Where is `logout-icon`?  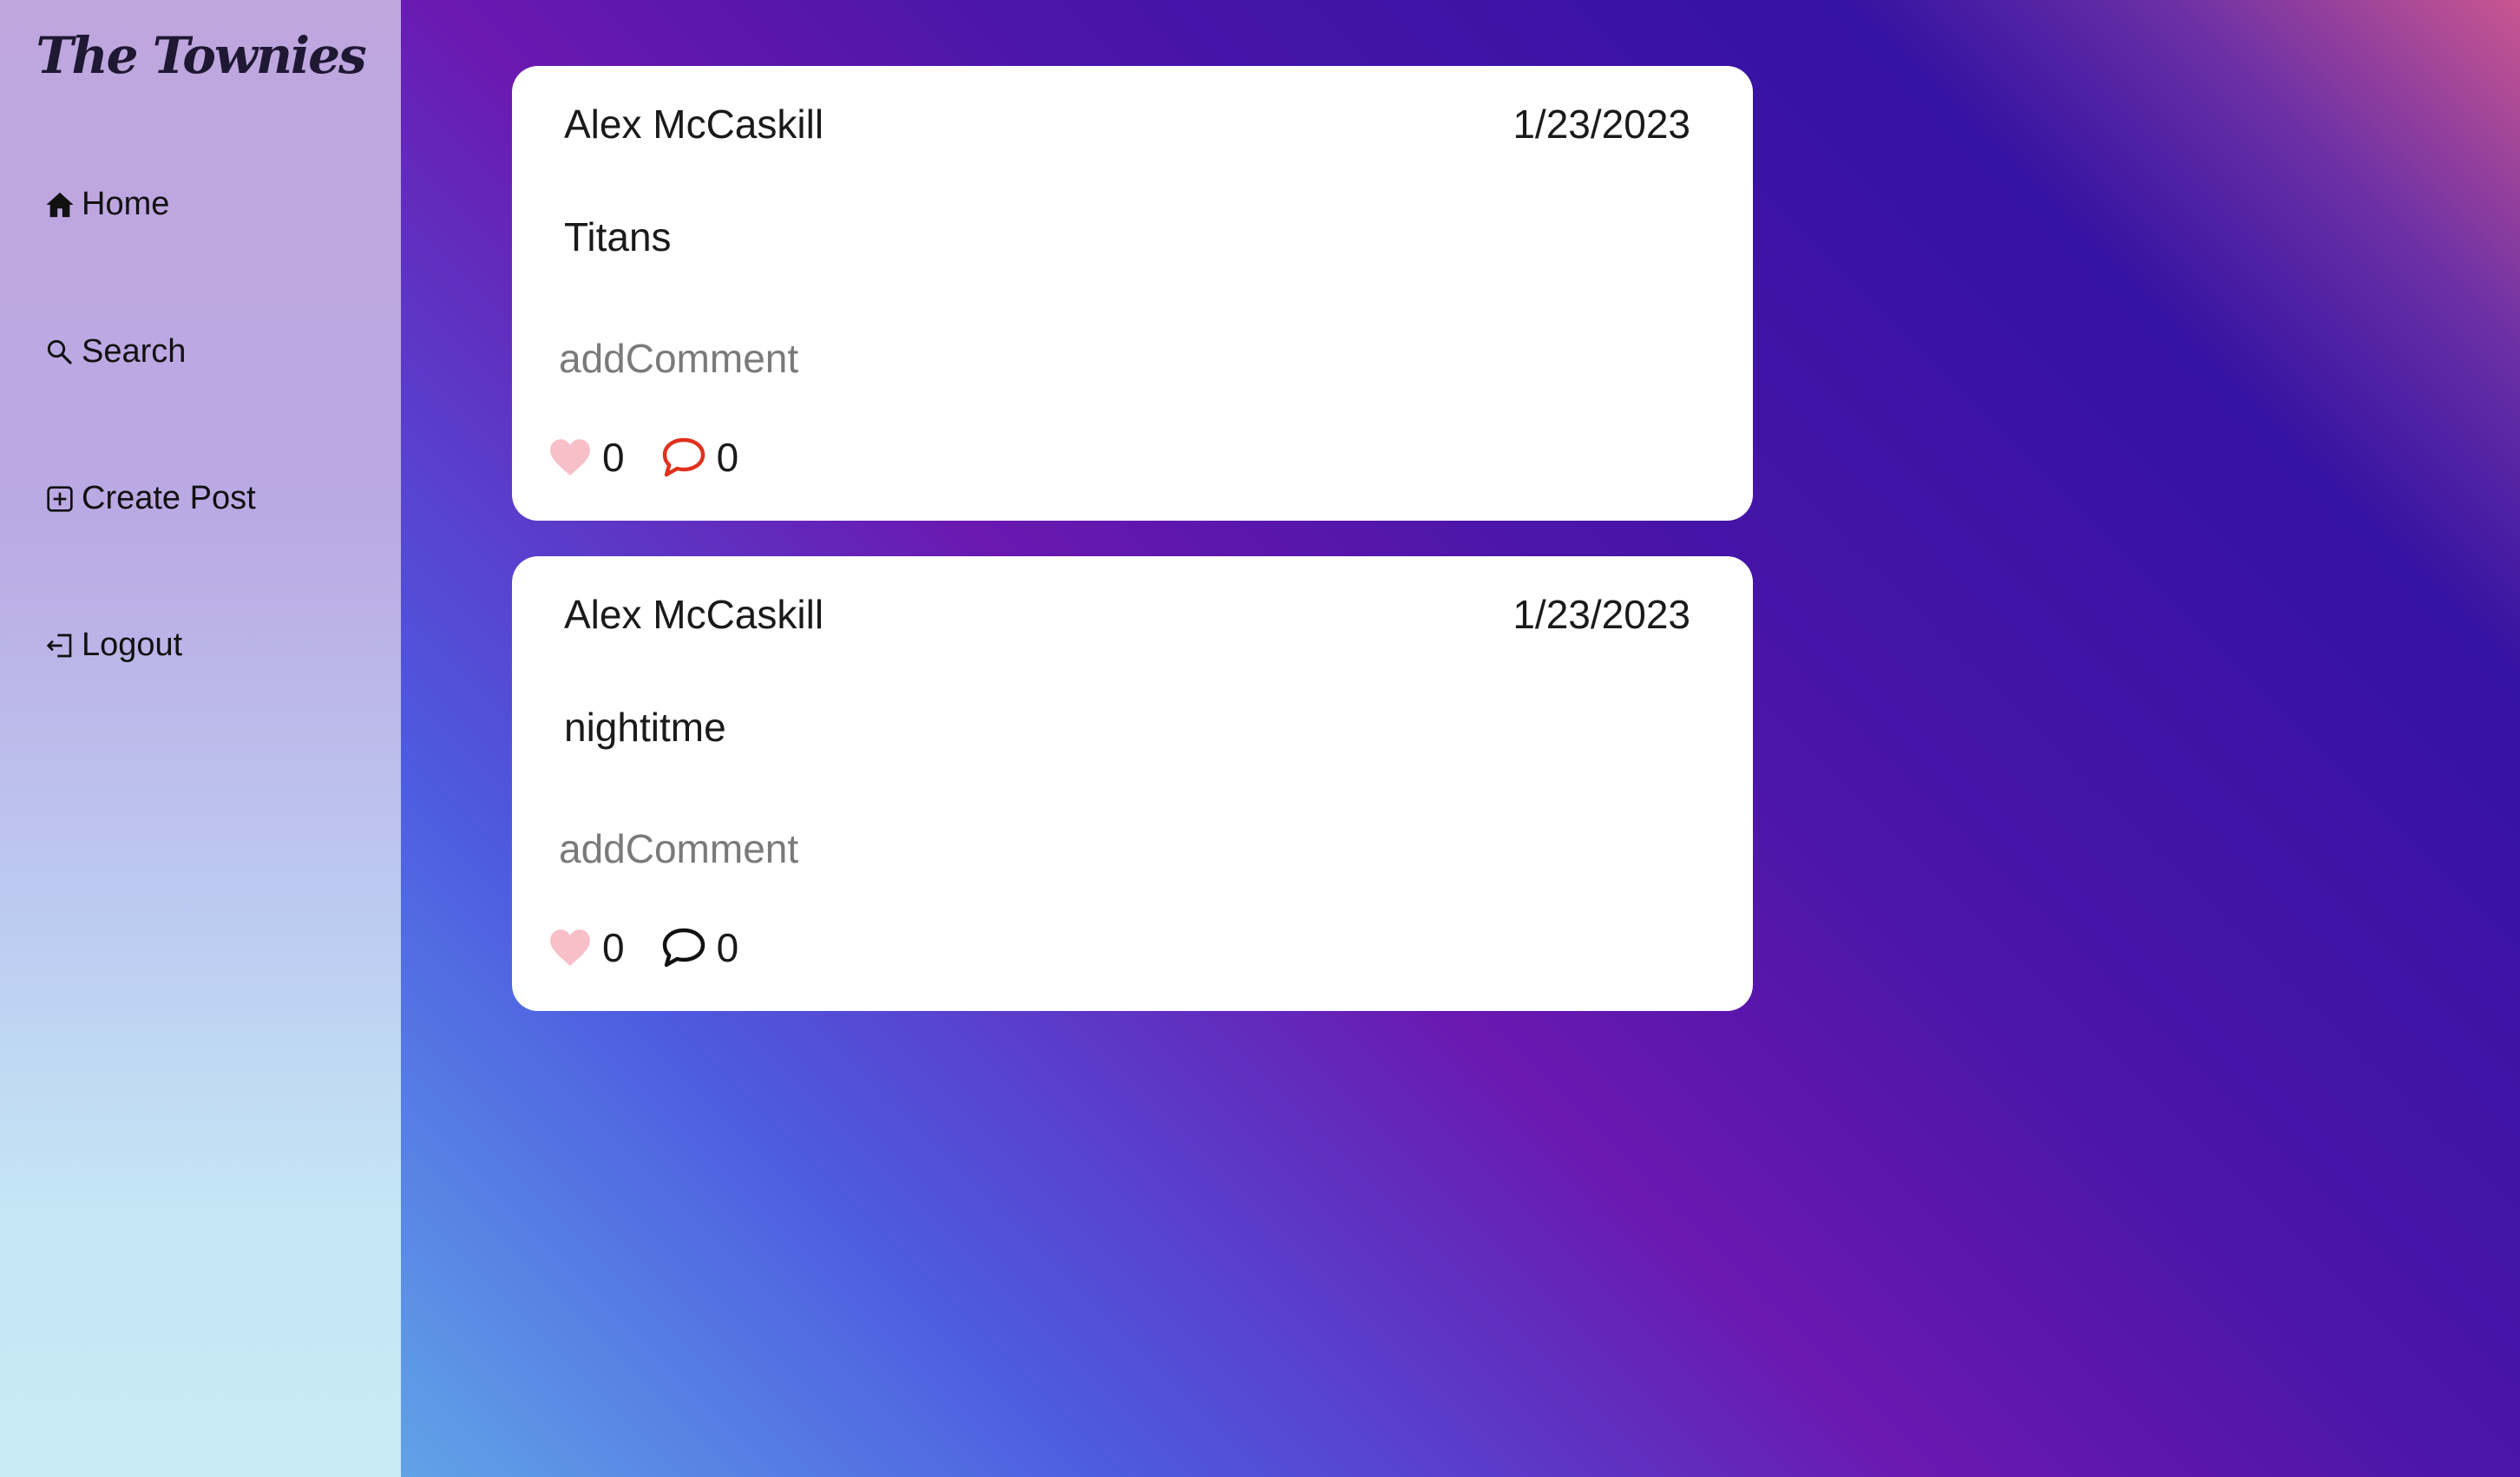 logout-icon is located at coordinates (59, 645).